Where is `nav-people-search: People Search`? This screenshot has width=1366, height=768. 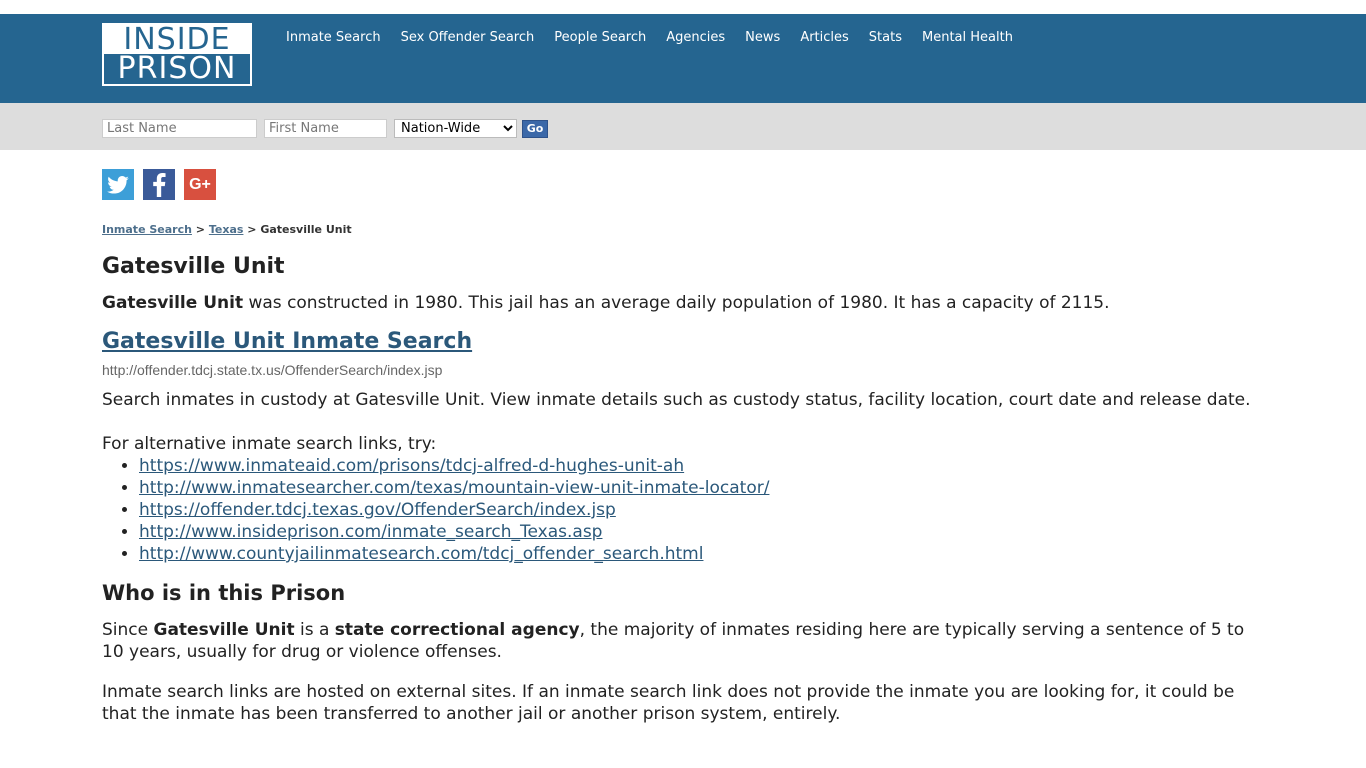 nav-people-search: People Search is located at coordinates (600, 38).